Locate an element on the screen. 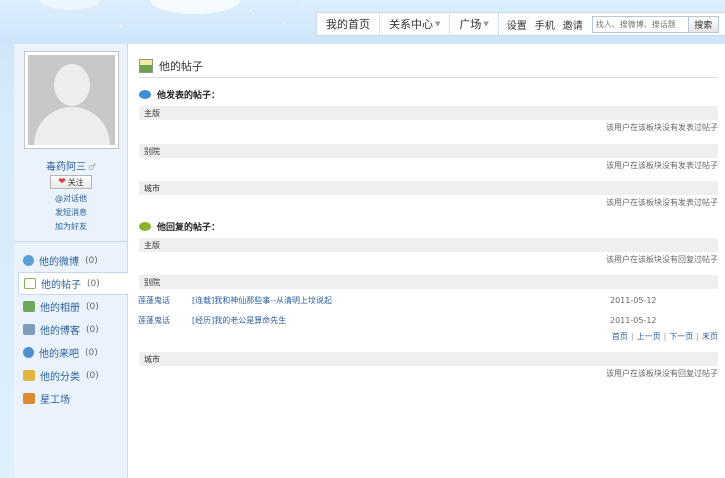  post-title-link: [连载]我和神仙那些事--从清明上坟说起 is located at coordinates (401, 300).